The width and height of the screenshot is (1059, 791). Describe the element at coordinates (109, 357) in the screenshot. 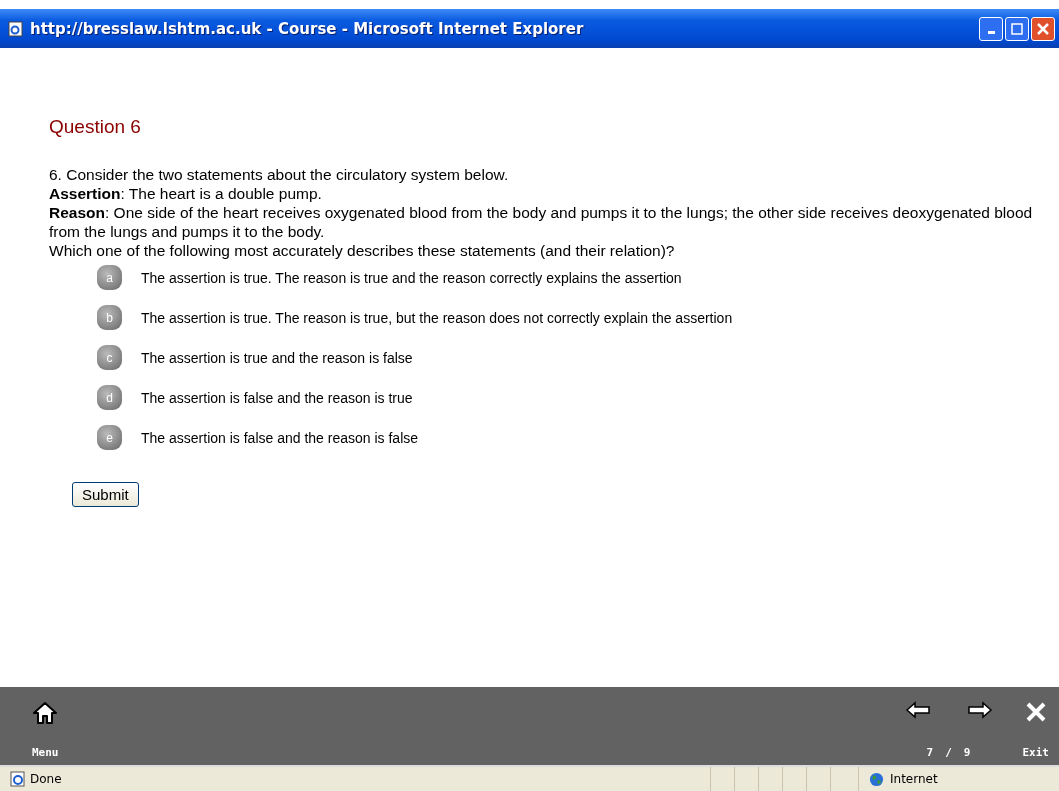

I see `option-button: c` at that location.